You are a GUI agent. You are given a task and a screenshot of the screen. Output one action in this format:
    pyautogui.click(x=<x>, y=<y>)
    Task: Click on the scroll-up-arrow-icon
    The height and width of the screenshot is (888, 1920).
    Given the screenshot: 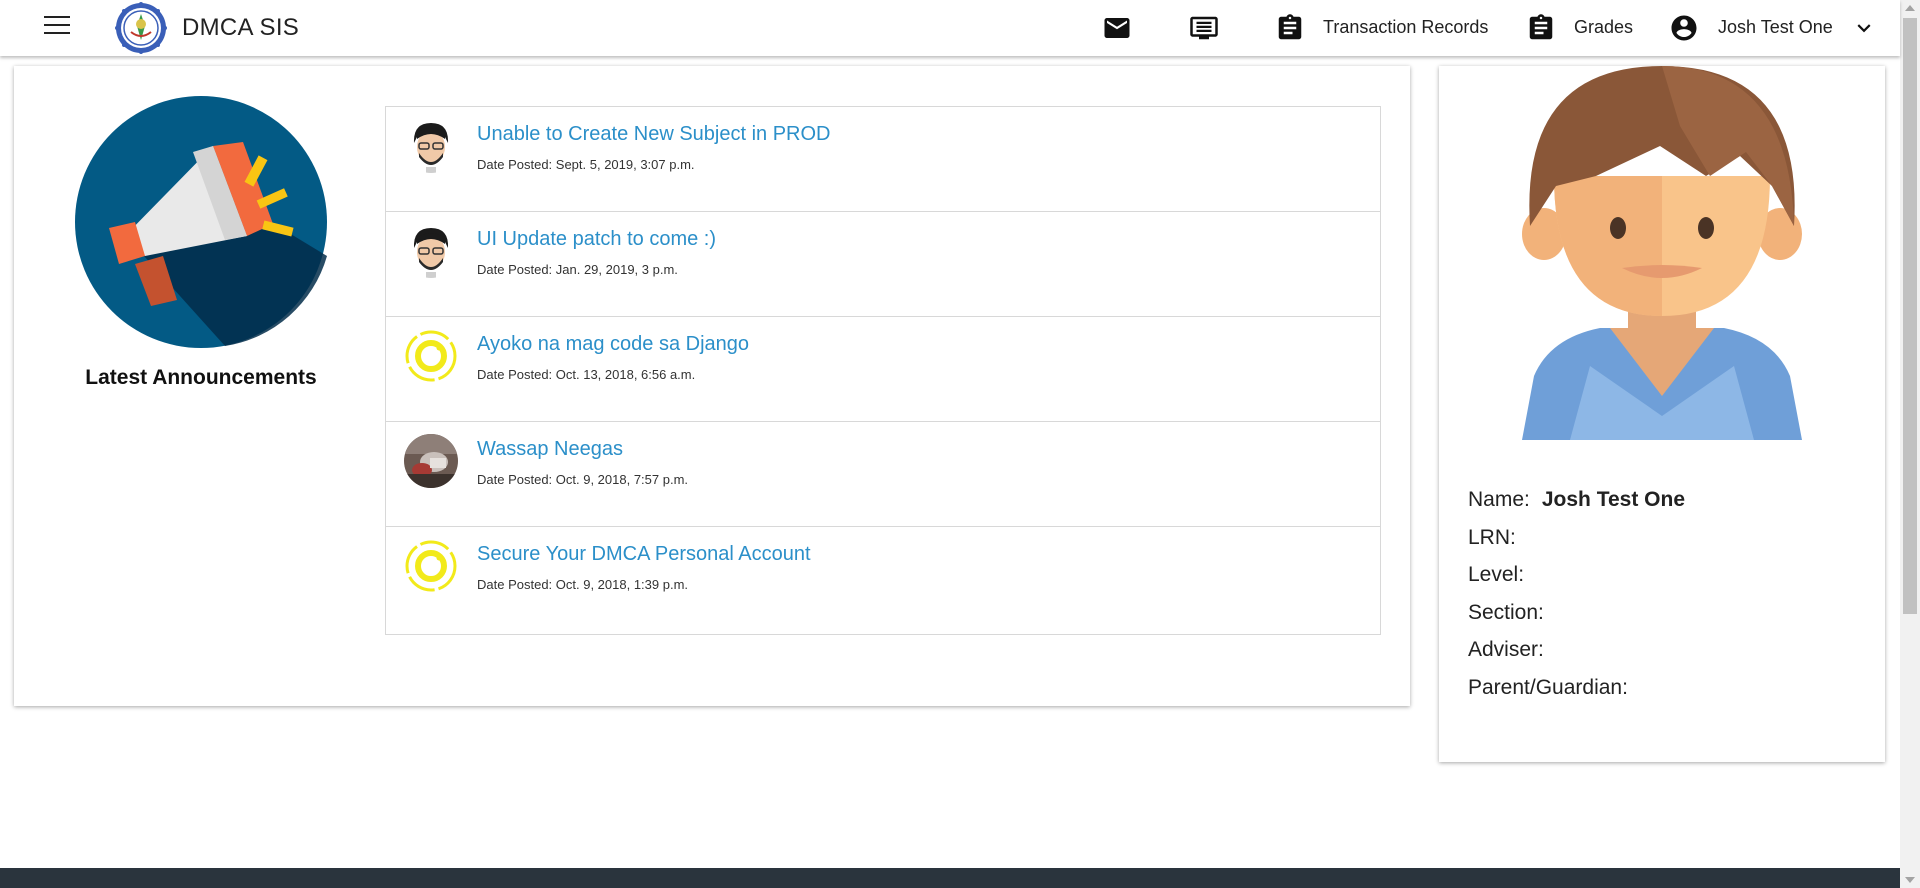 What is the action you would take?
    pyautogui.click(x=1910, y=8)
    